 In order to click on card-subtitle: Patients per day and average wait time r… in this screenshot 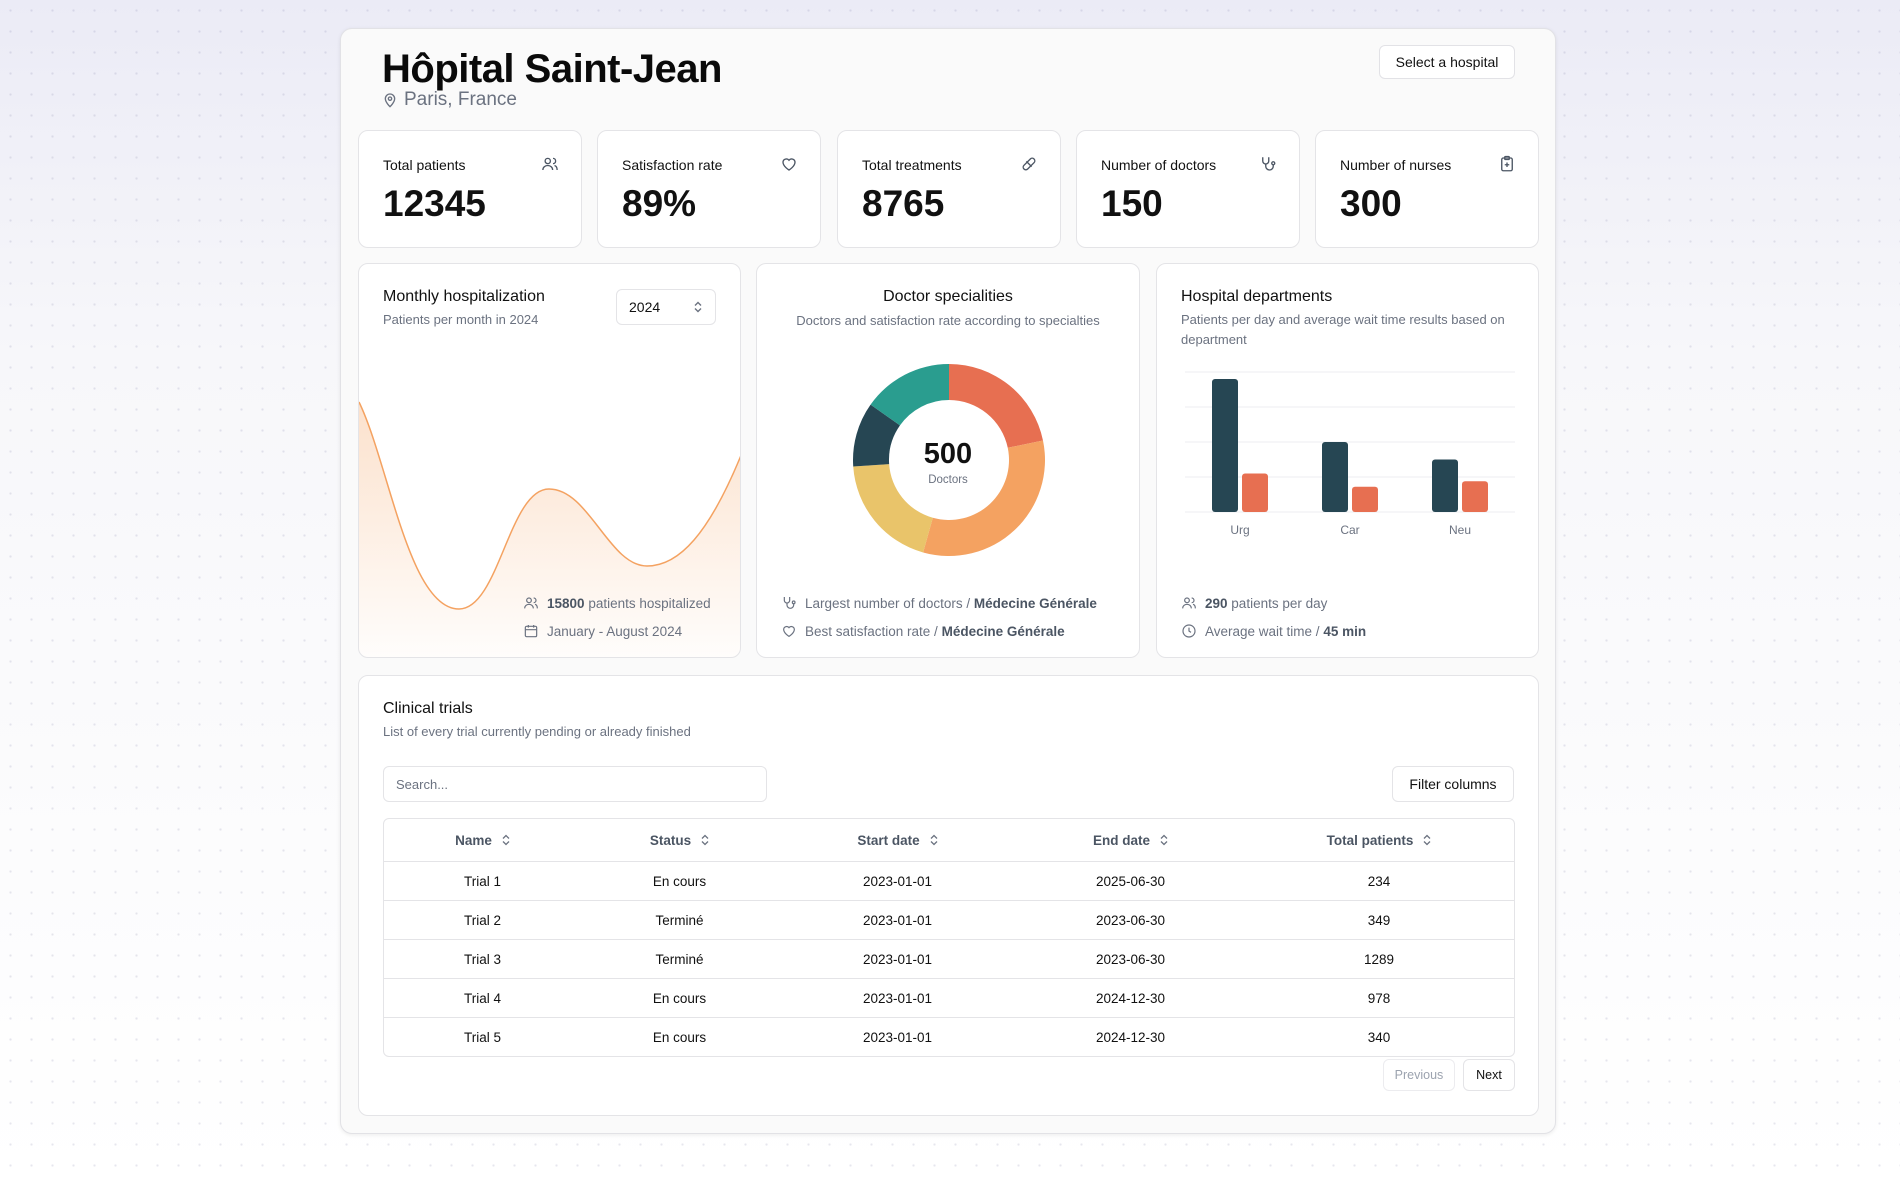, I will do `click(1343, 329)`.